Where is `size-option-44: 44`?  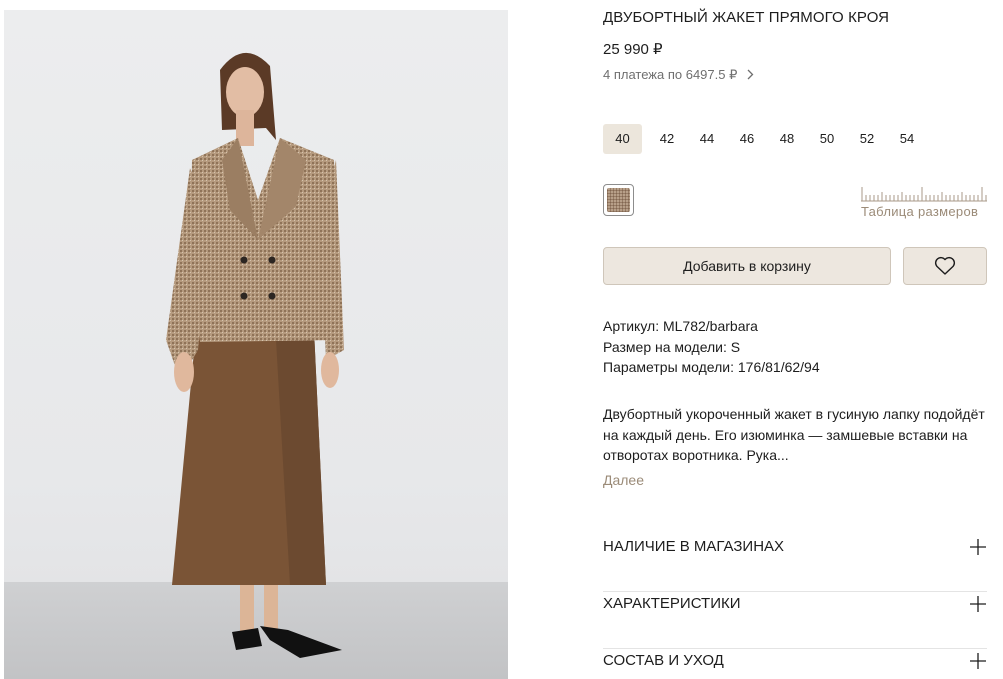
size-option-44: 44 is located at coordinates (707, 139).